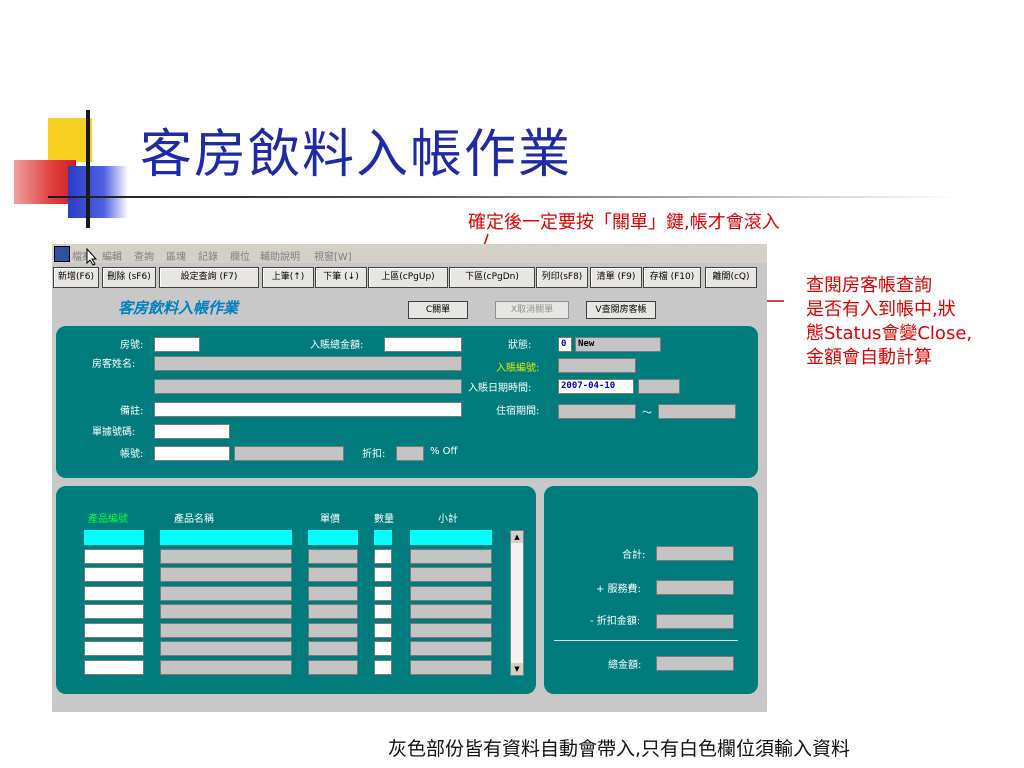 The width and height of the screenshot is (1024, 768). Describe the element at coordinates (518, 368) in the screenshot. I see `entry-no-label: 入賬編號:` at that location.